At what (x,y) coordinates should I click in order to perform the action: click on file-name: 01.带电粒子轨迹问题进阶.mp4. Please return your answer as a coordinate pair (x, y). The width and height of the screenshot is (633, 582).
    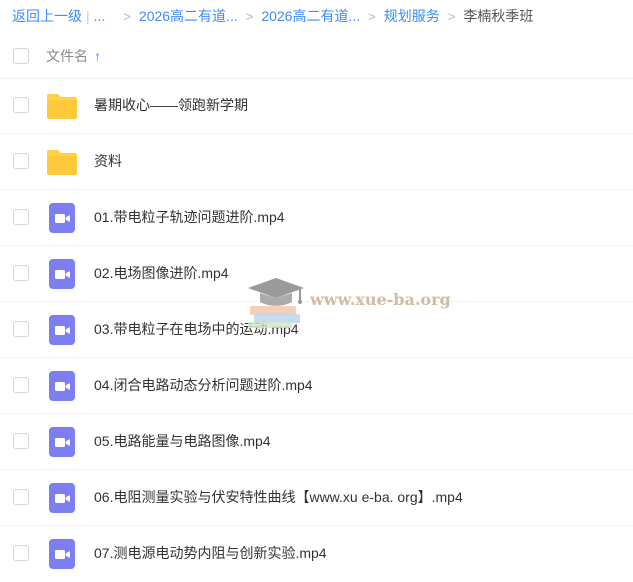
    Looking at the image, I should click on (189, 217).